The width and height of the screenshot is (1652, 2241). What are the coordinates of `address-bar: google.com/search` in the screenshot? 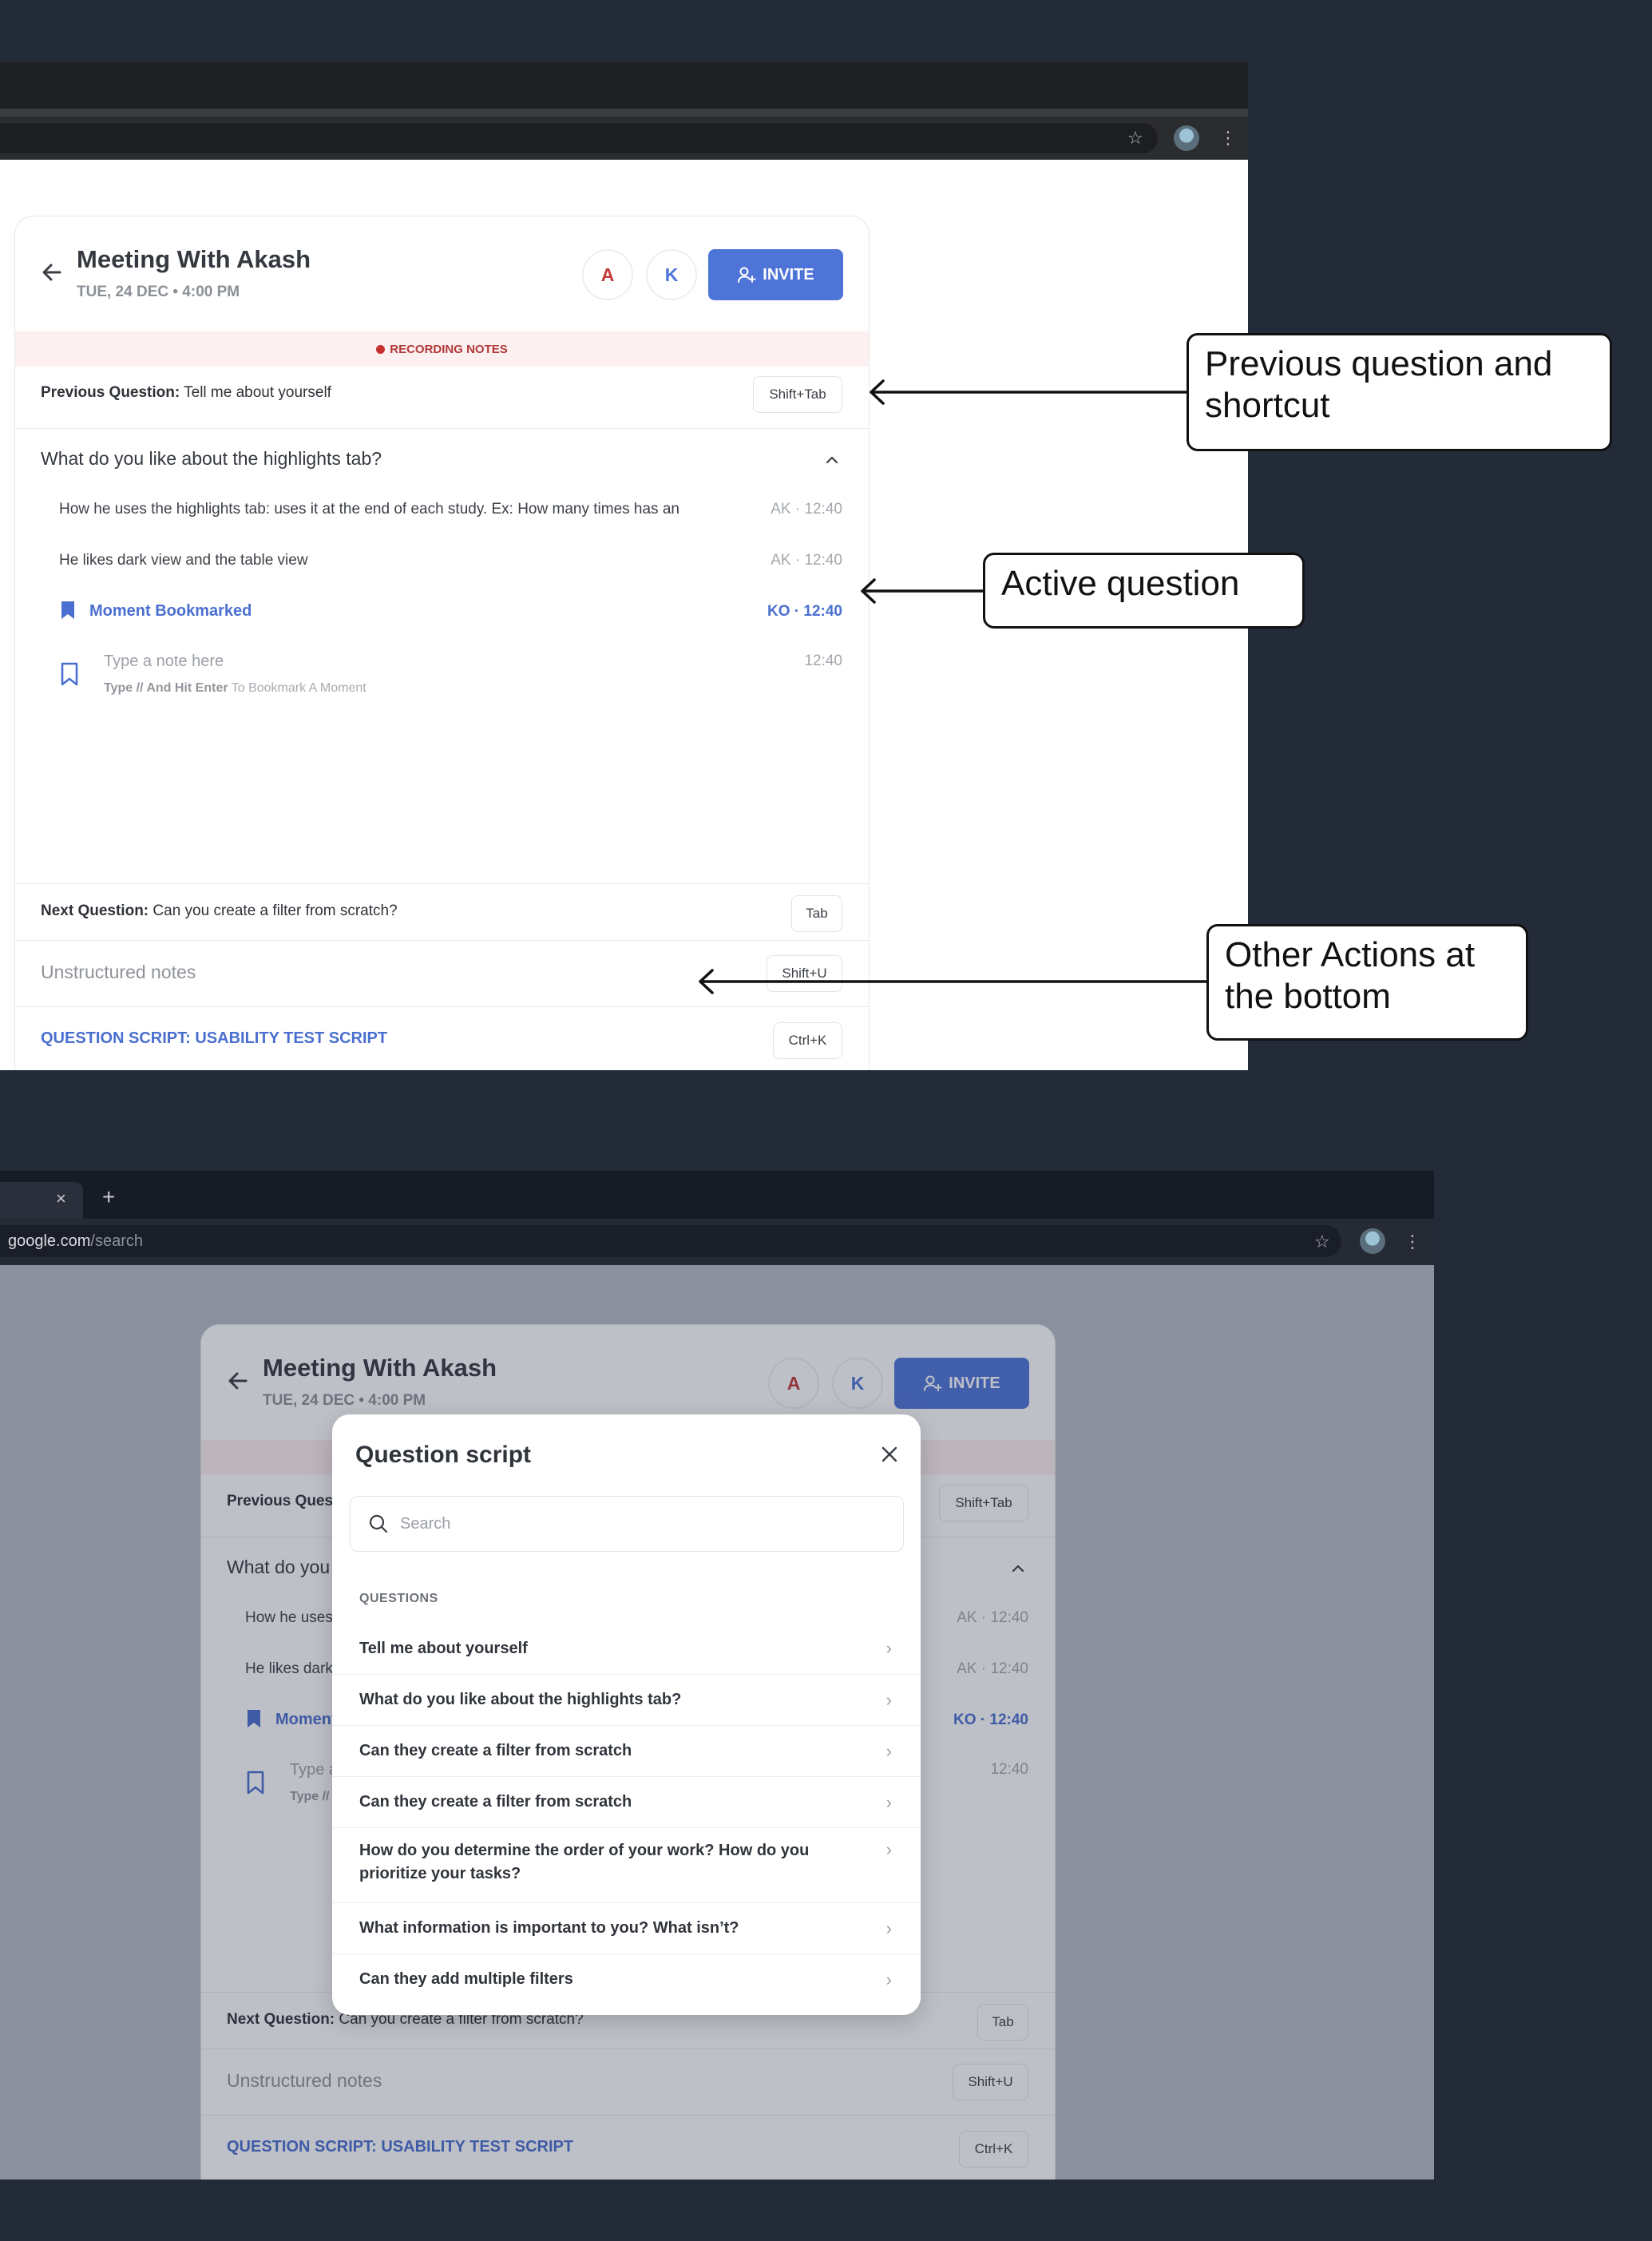 It's located at (671, 1241).